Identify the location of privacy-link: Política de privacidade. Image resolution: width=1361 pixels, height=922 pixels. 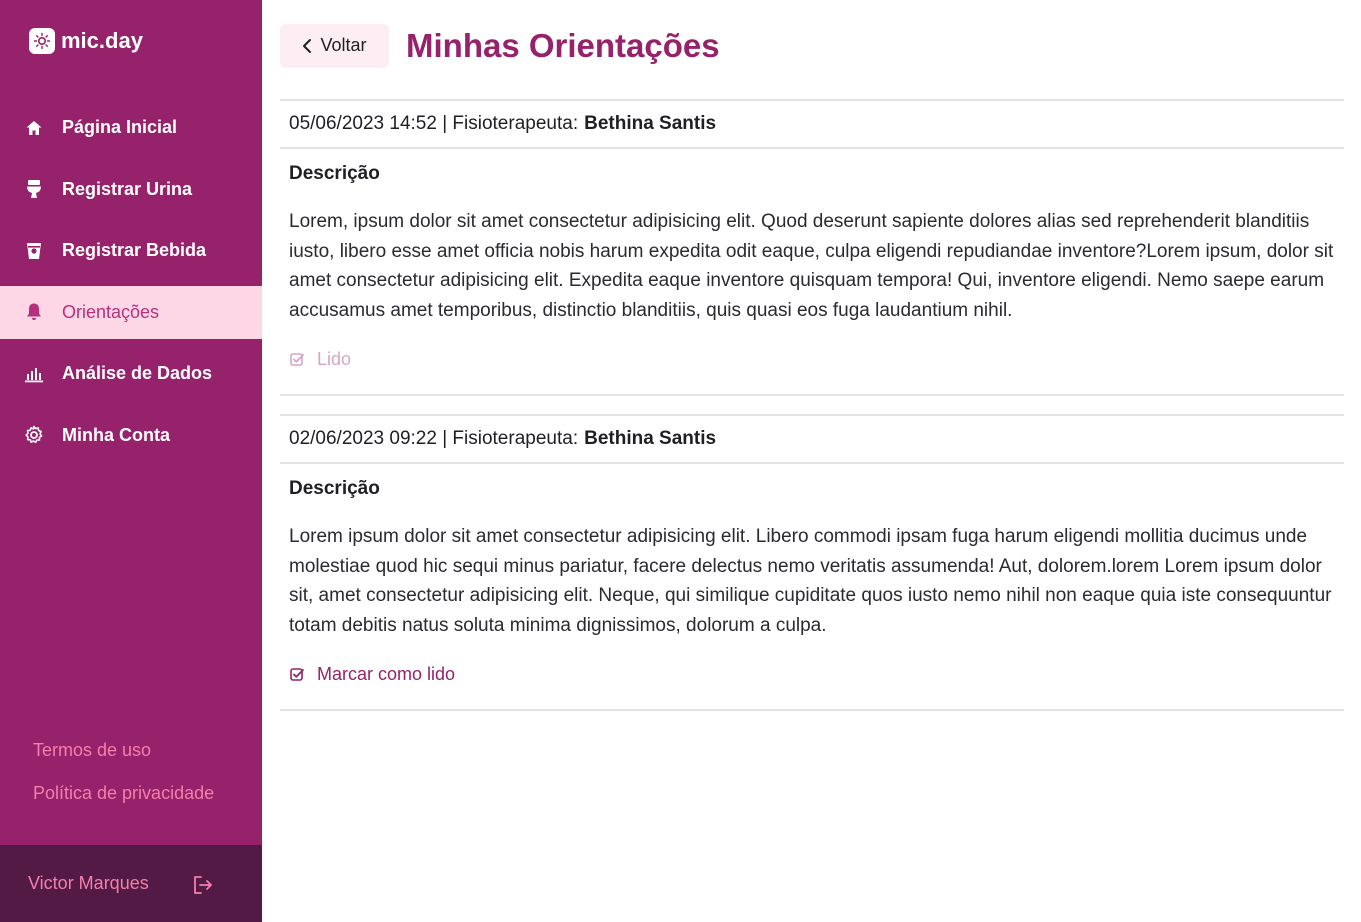
(123, 793).